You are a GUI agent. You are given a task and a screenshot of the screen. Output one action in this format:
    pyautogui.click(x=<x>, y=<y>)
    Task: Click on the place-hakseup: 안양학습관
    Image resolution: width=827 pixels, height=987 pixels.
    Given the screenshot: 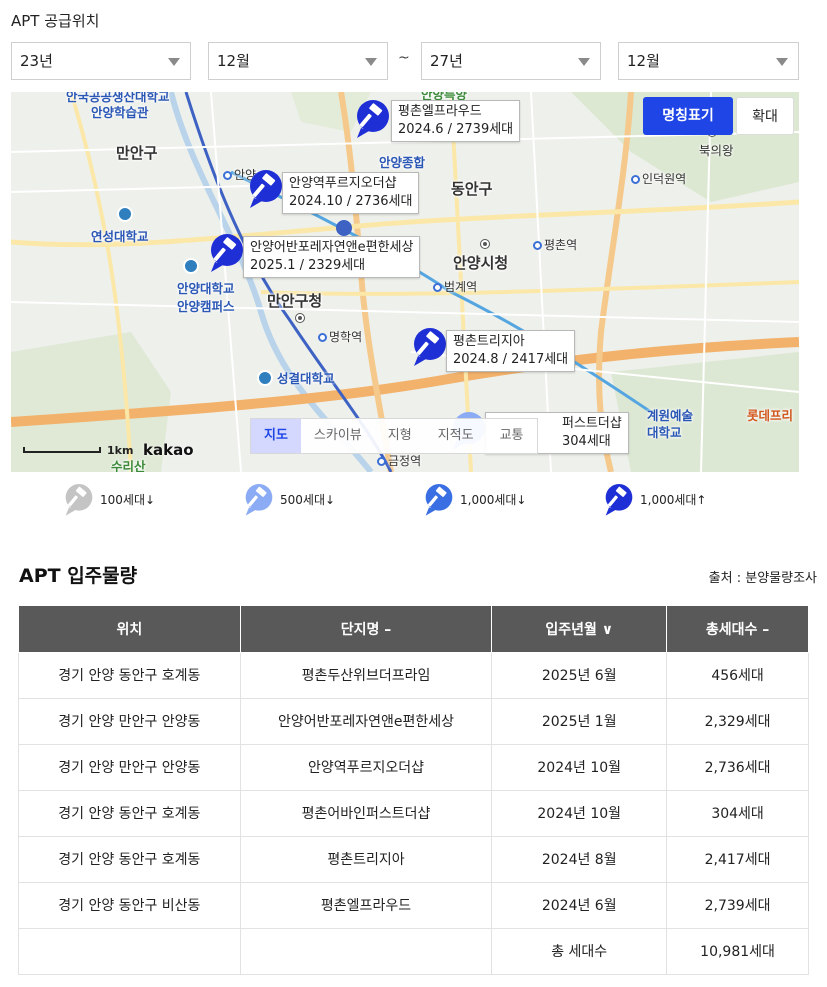 What is the action you would take?
    pyautogui.click(x=120, y=112)
    